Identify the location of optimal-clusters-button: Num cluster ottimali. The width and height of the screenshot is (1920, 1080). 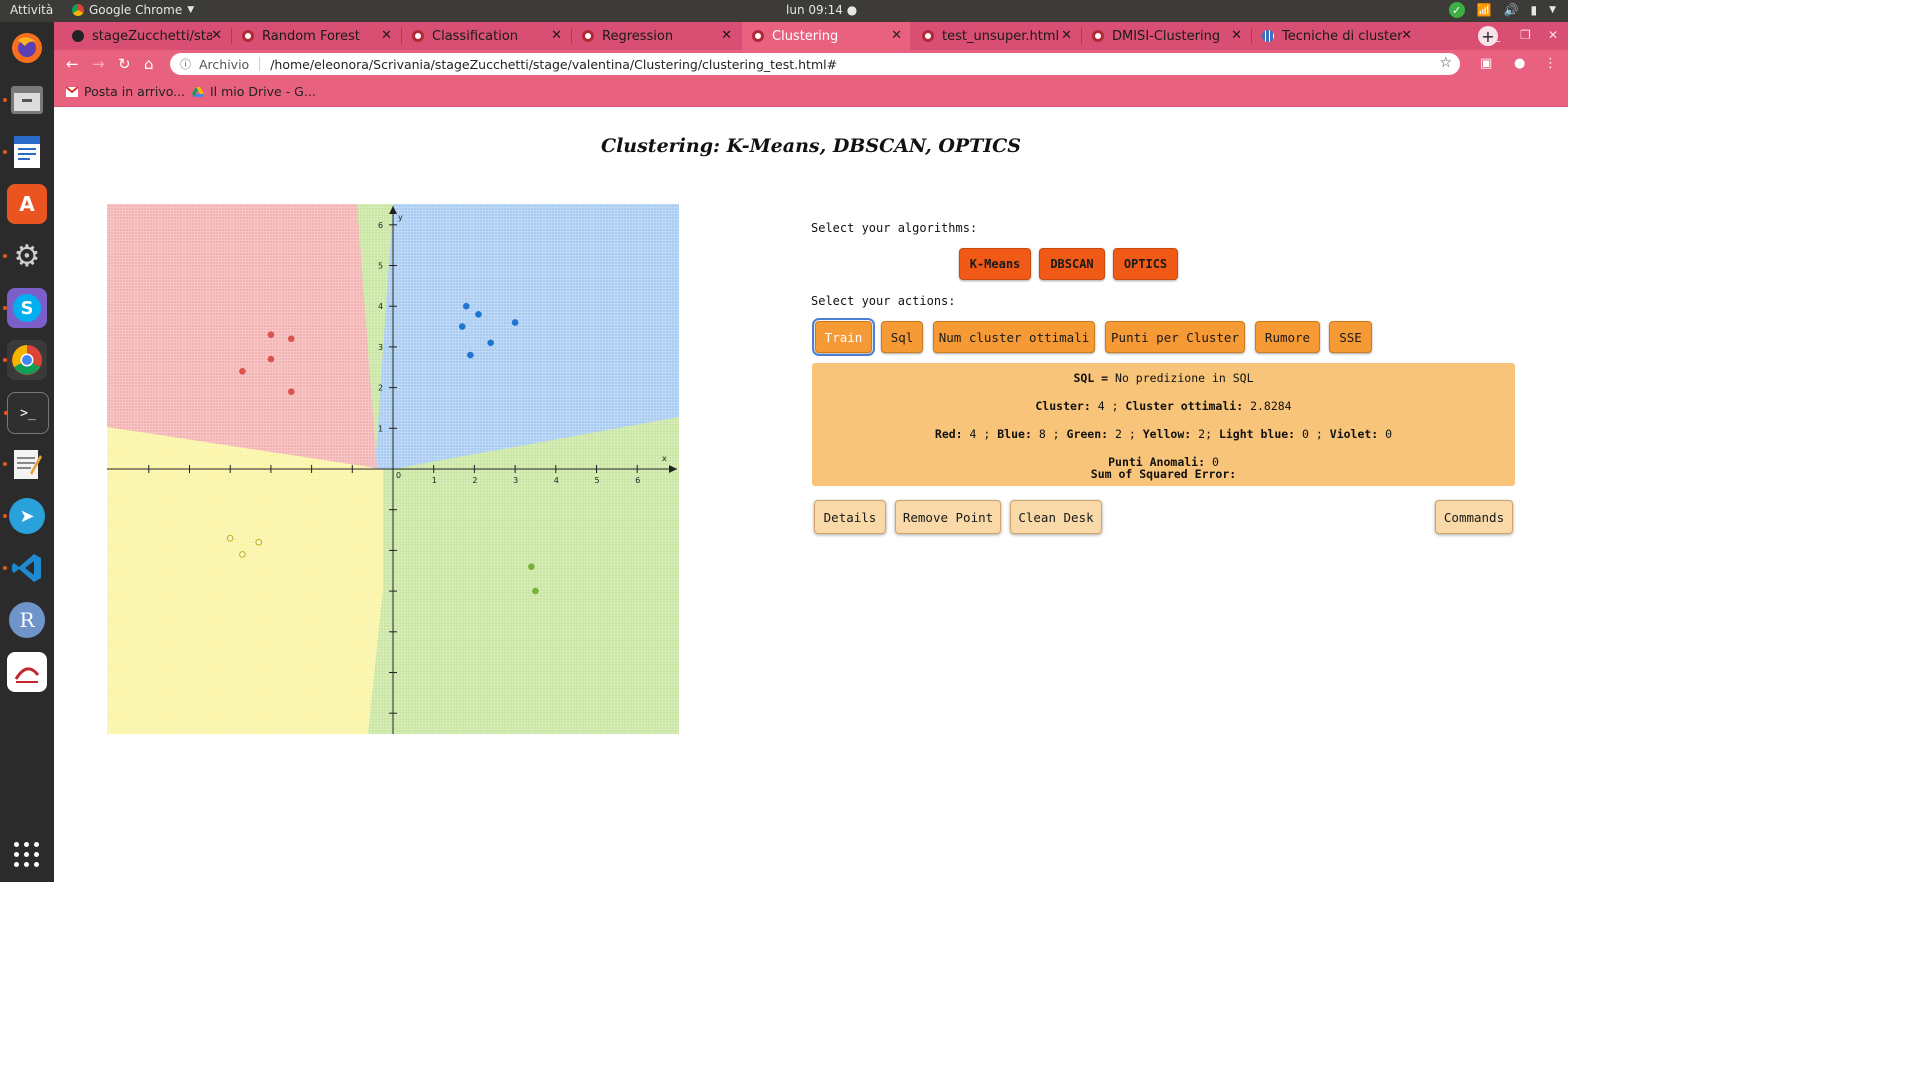
(1014, 337).